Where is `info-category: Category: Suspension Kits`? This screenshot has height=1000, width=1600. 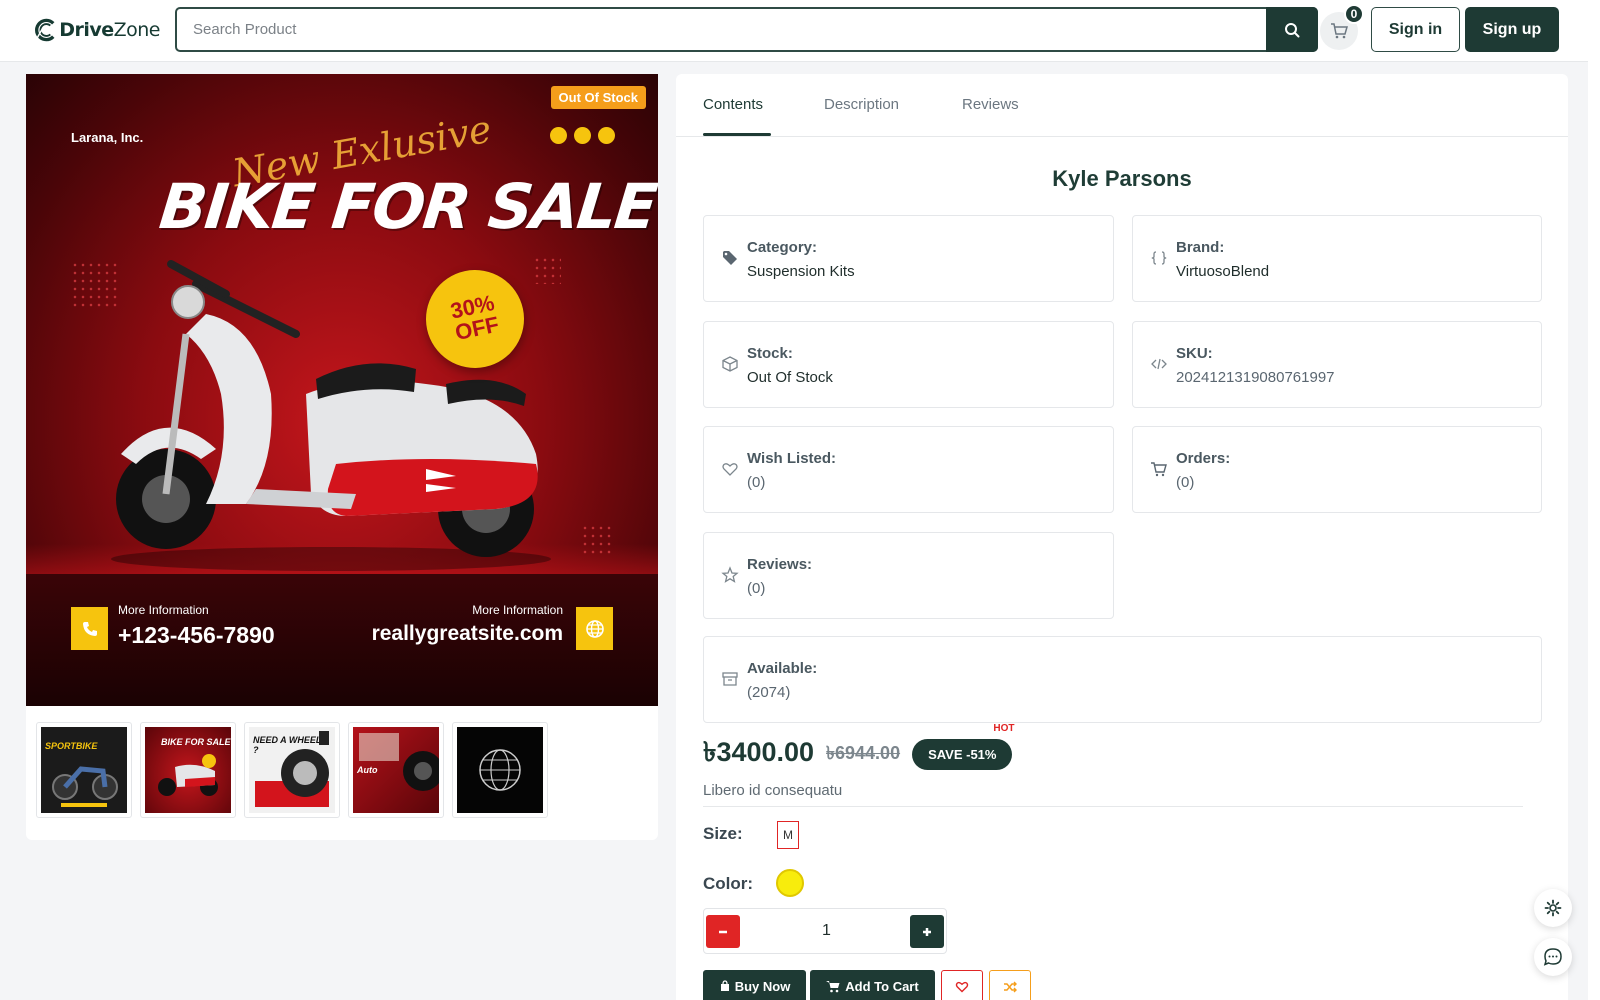
info-category: Category: Suspension Kits is located at coordinates (908, 258).